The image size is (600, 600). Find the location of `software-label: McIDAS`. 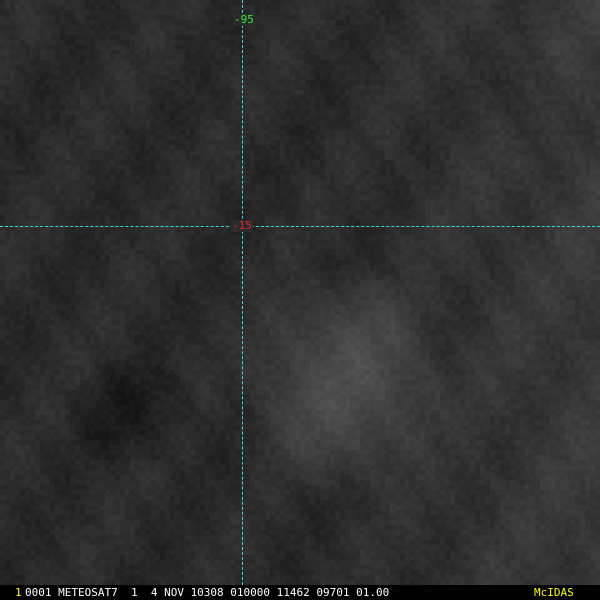

software-label: McIDAS is located at coordinates (554, 592).